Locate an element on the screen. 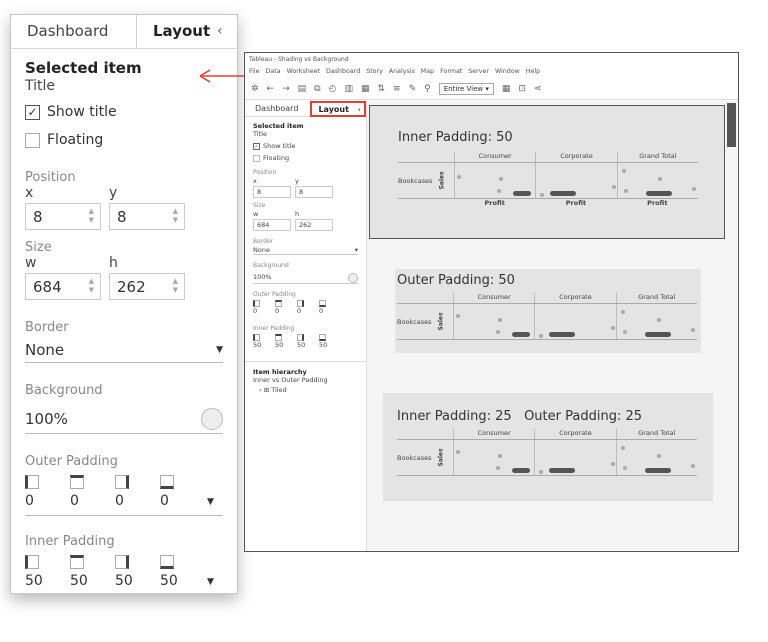  inner-padding-top: 50 is located at coordinates (92, 572).